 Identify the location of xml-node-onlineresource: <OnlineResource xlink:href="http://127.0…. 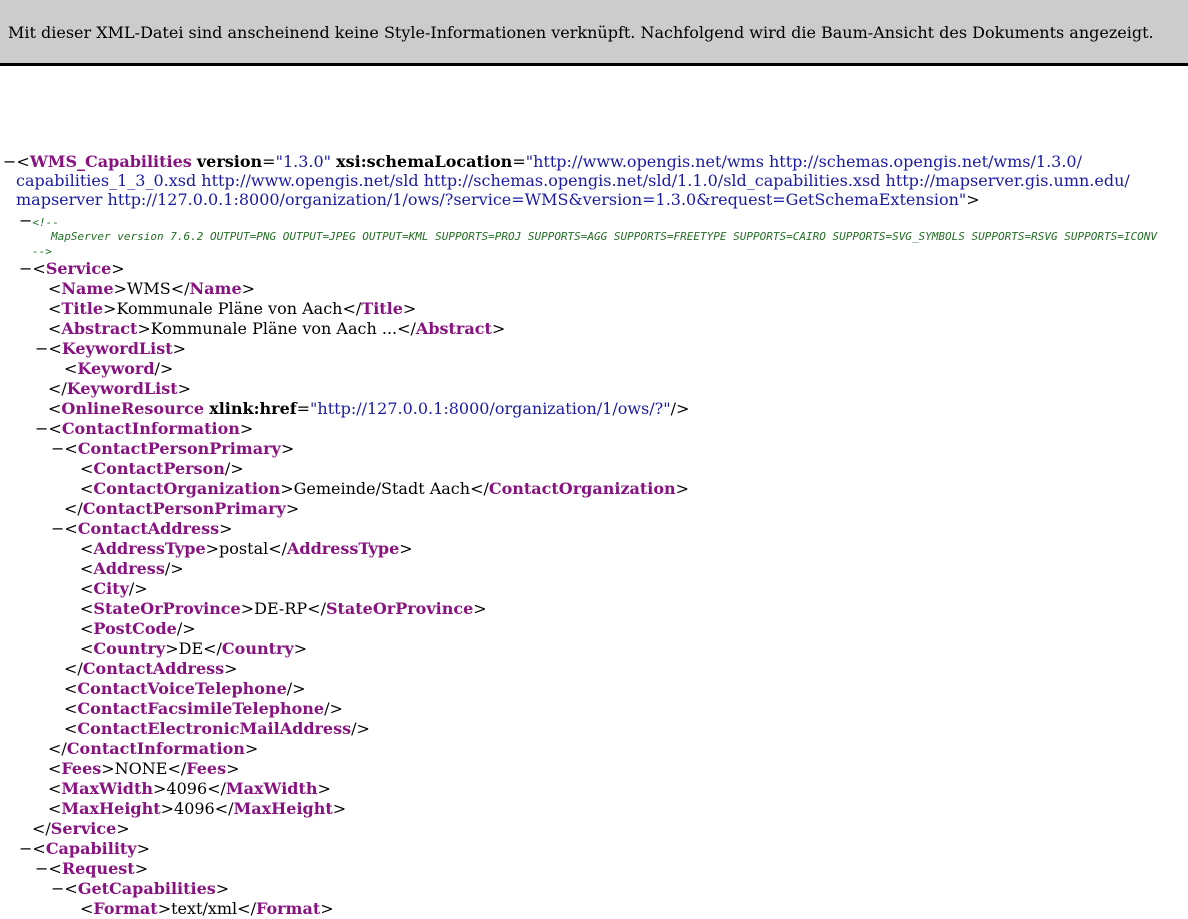
(369, 408).